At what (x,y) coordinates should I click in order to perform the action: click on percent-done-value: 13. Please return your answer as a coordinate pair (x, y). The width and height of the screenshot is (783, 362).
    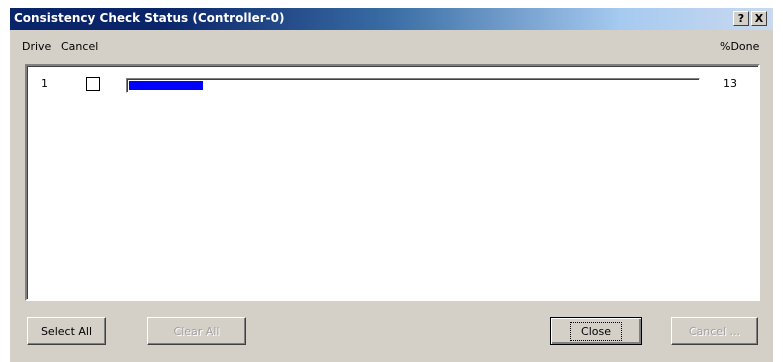
    Looking at the image, I should click on (730, 83).